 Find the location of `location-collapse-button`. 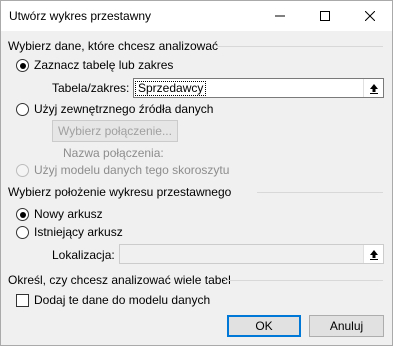

location-collapse-button is located at coordinates (373, 254).